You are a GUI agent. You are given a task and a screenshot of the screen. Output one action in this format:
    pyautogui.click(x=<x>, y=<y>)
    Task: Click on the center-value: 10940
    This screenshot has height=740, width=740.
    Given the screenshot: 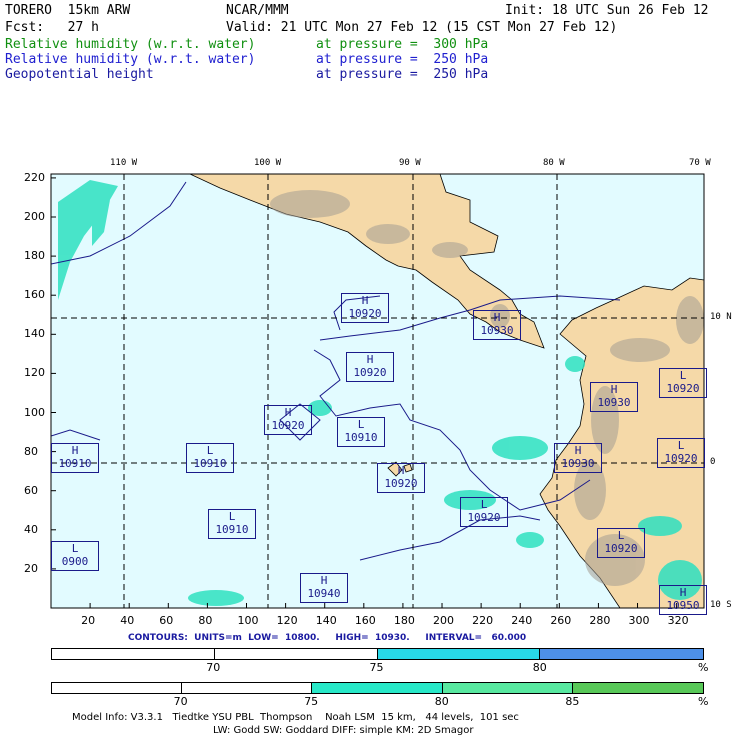 What is the action you would take?
    pyautogui.click(x=324, y=593)
    